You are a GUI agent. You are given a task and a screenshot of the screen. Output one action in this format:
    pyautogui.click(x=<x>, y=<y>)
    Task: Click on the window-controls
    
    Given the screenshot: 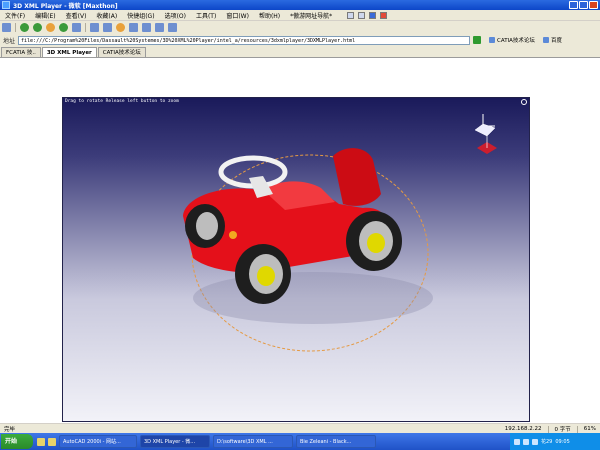 What is the action you would take?
    pyautogui.click(x=583, y=5)
    